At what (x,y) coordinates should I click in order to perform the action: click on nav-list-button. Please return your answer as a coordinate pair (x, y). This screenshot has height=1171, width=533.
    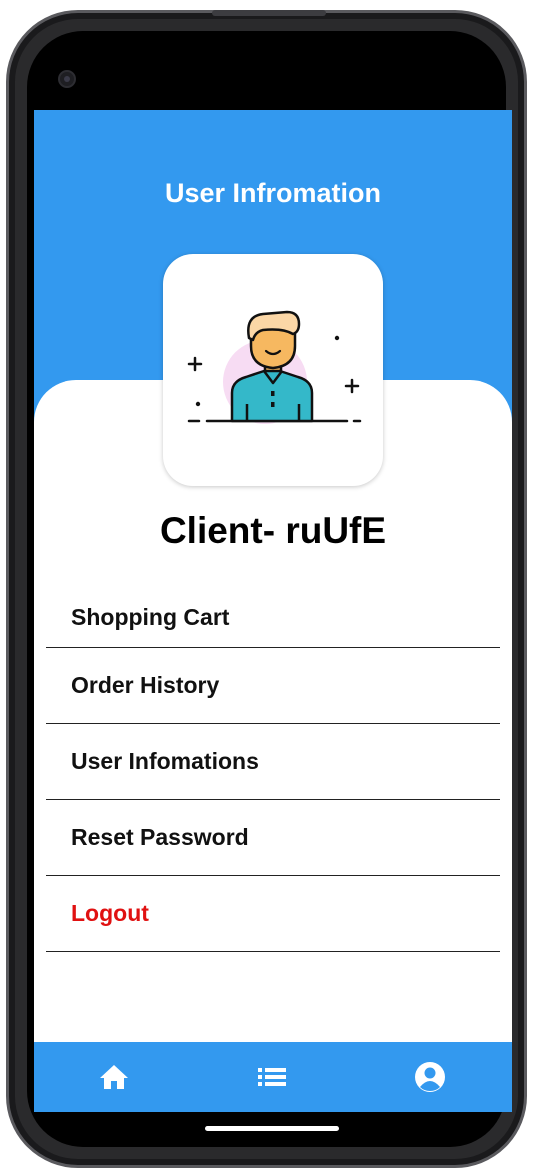
    Looking at the image, I should click on (272, 1077).